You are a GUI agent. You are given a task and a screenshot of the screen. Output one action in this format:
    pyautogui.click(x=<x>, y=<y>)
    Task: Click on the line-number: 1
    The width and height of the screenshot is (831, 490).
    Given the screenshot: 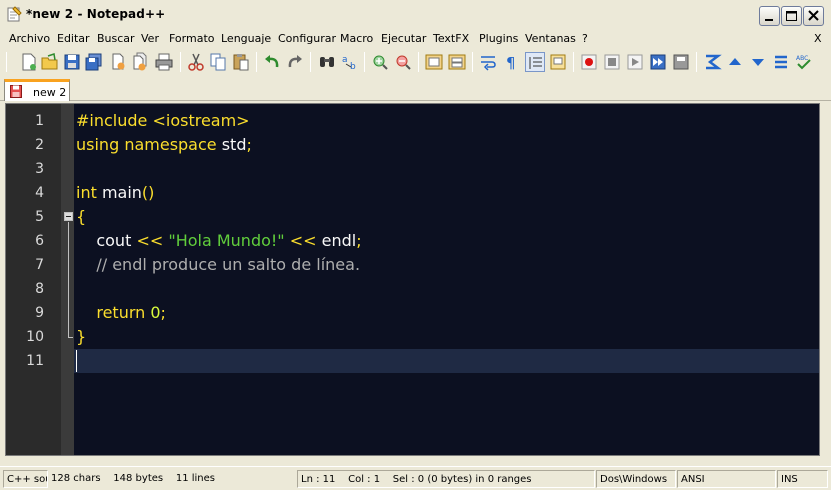 What is the action you would take?
    pyautogui.click(x=39, y=121)
    